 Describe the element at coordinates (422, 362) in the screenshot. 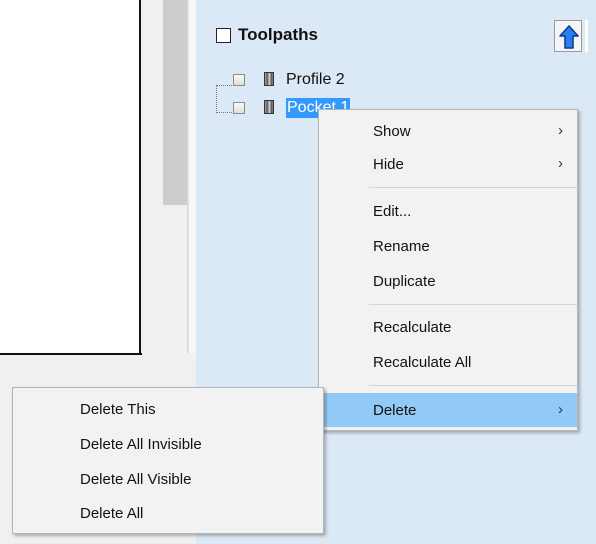

I see `menu-item-label: Recalculate All` at that location.